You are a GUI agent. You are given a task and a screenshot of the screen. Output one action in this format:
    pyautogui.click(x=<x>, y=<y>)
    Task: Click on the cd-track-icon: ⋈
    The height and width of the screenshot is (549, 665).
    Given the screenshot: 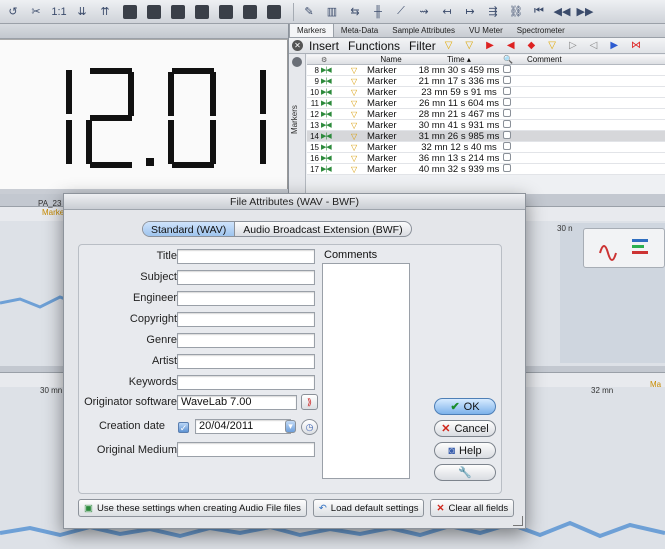 What is the action you would take?
    pyautogui.click(x=636, y=45)
    